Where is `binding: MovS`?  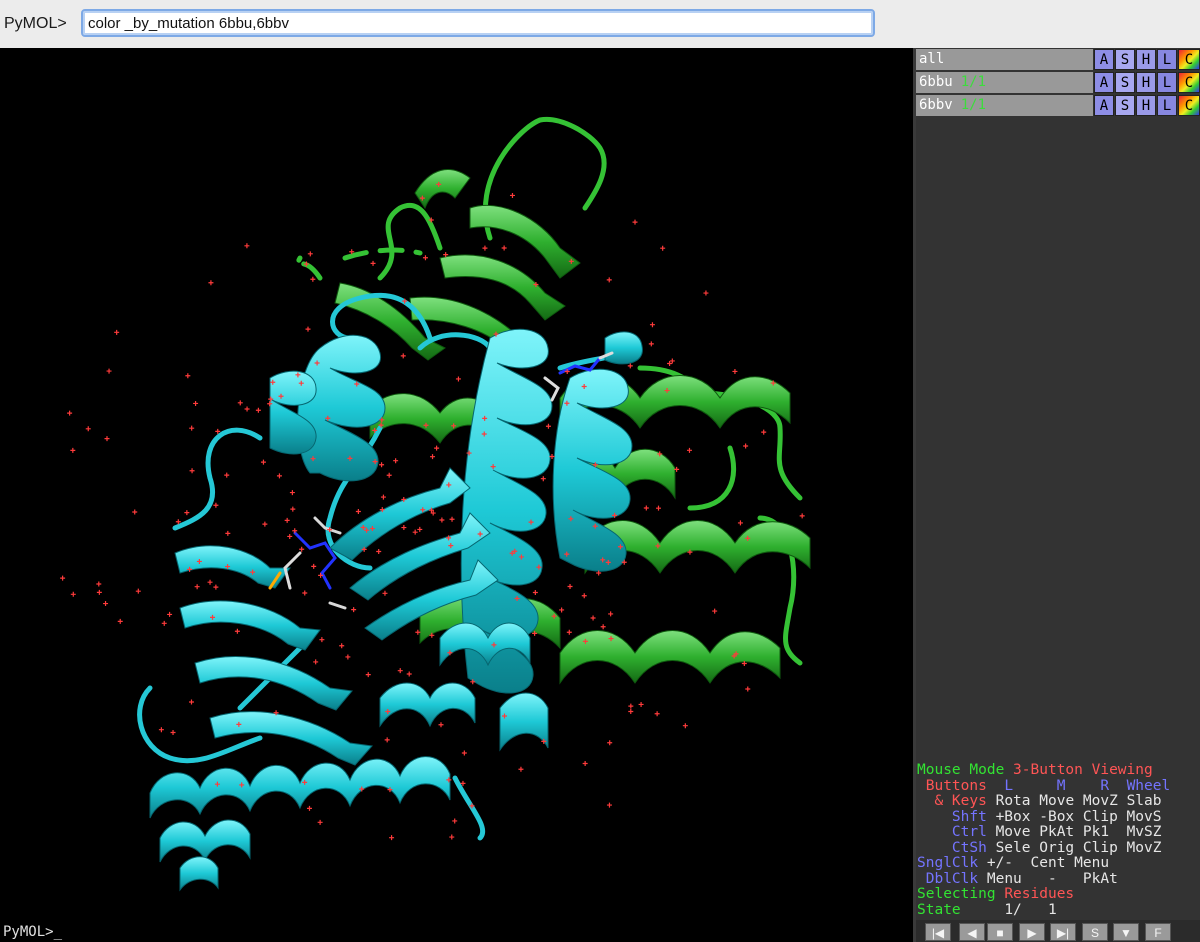 binding: MovS is located at coordinates (1144, 816).